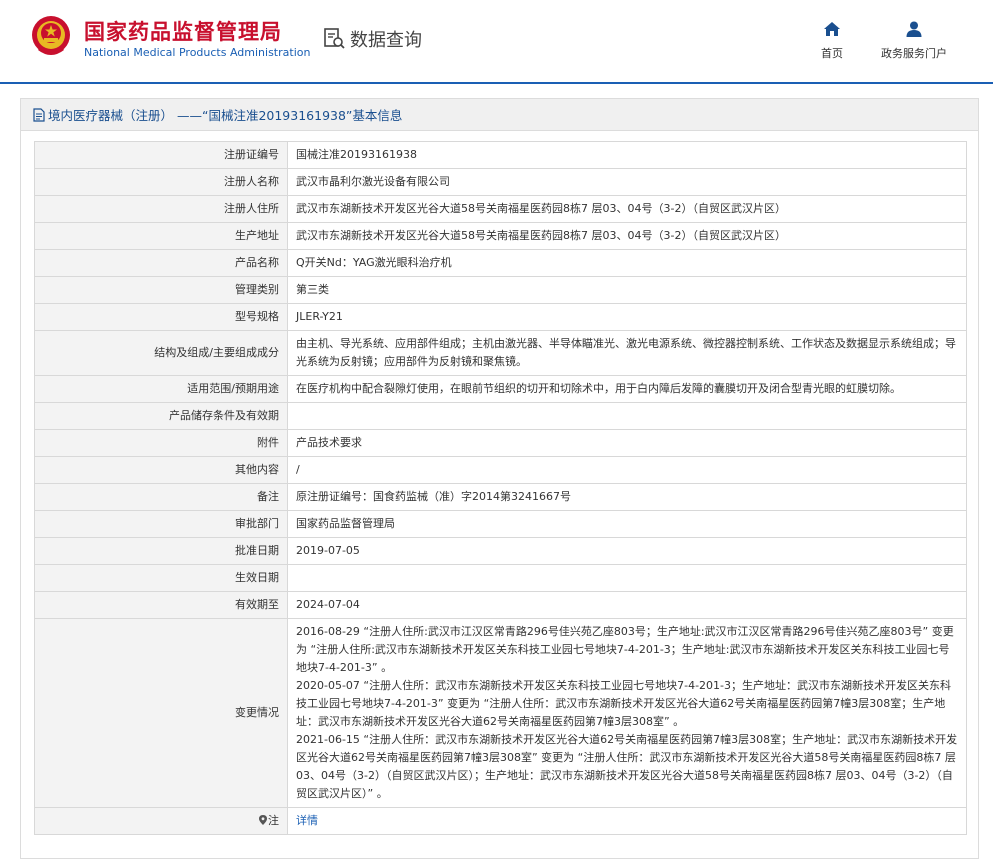 The image size is (993, 859). Describe the element at coordinates (386, 40) in the screenshot. I see `page-title: 数据查询` at that location.